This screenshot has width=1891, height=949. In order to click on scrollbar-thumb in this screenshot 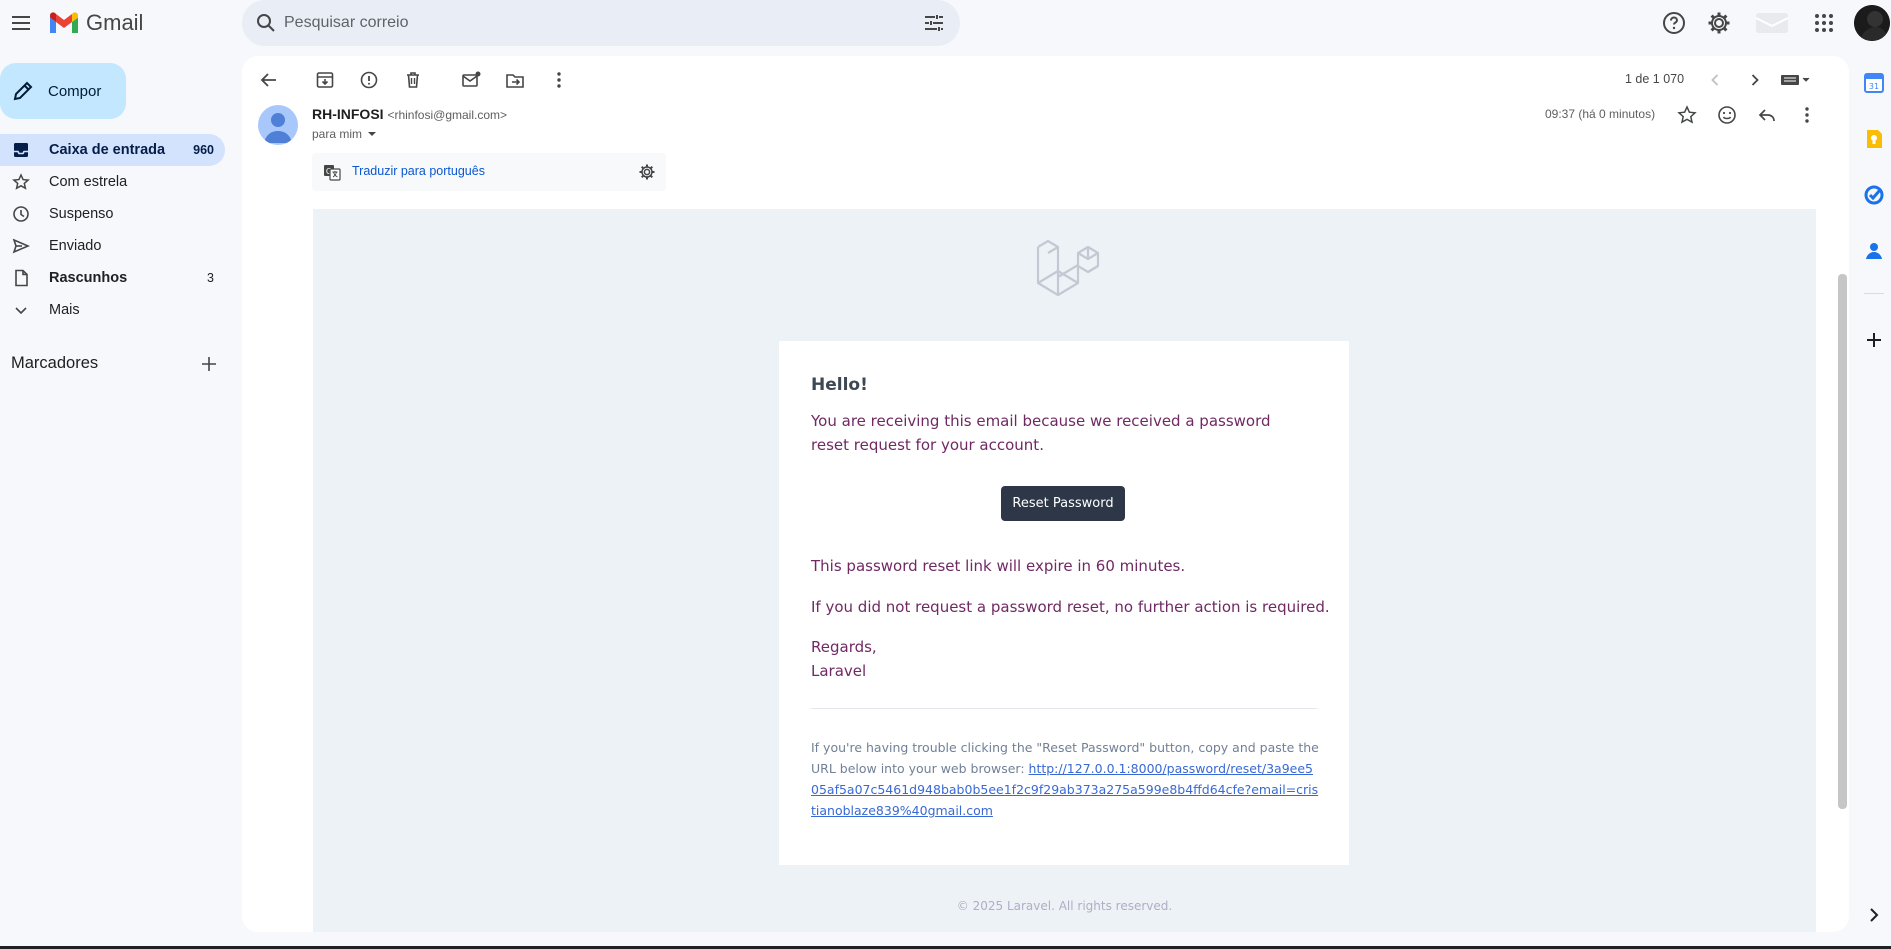, I will do `click(1842, 541)`.